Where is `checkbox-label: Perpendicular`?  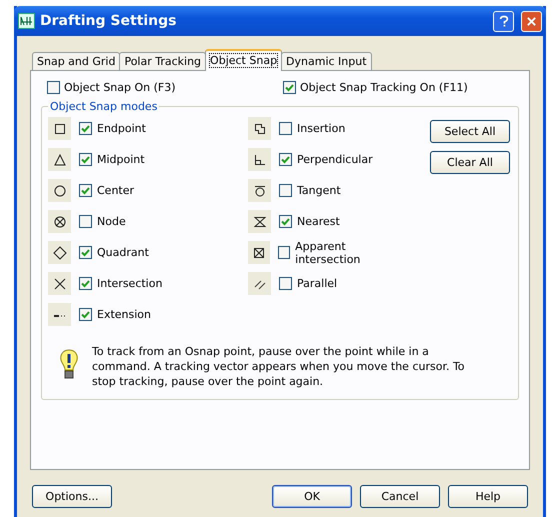 checkbox-label: Perpendicular is located at coordinates (335, 159).